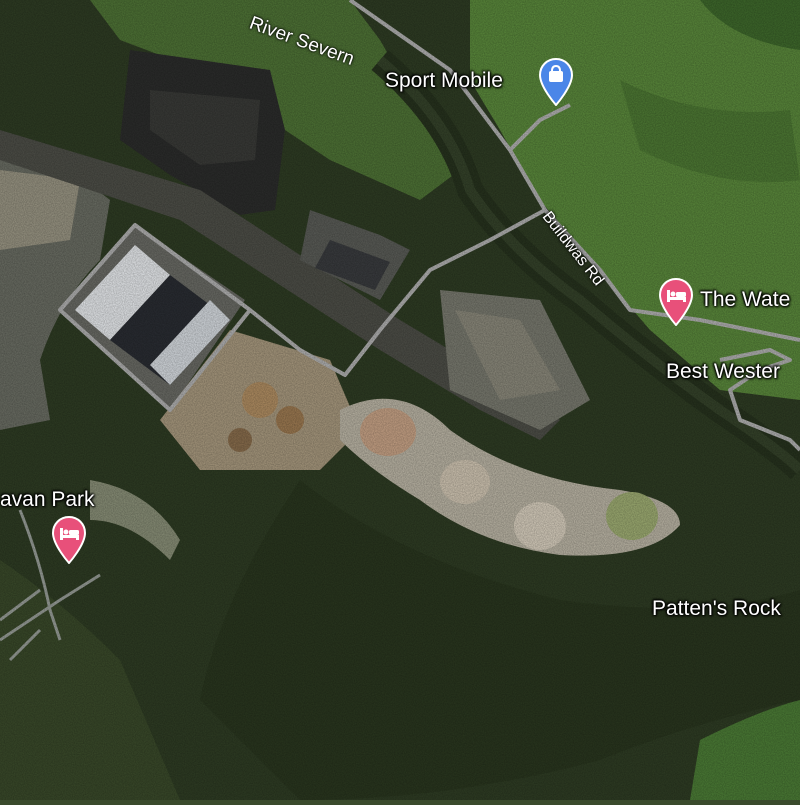 The width and height of the screenshot is (800, 805). I want to click on poi-label-the-water: The Wate, so click(745, 300).